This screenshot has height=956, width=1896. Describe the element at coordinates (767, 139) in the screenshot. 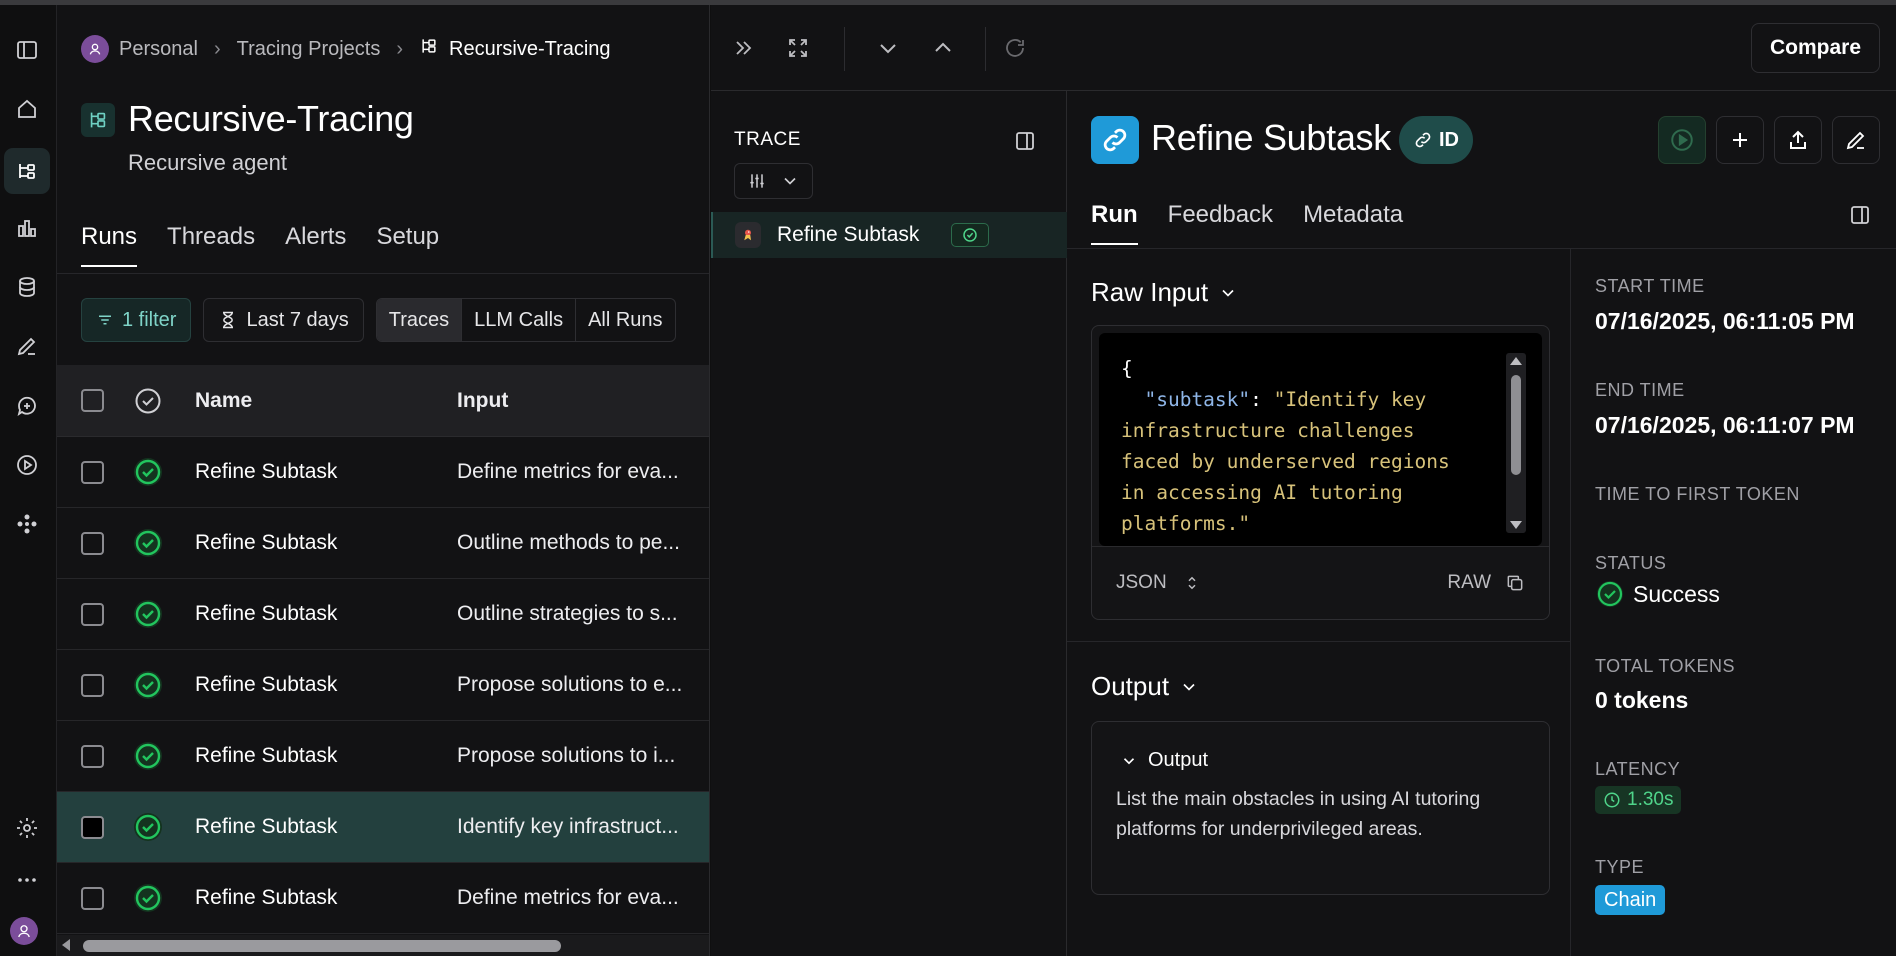

I see `trace-heading: TRACE` at that location.